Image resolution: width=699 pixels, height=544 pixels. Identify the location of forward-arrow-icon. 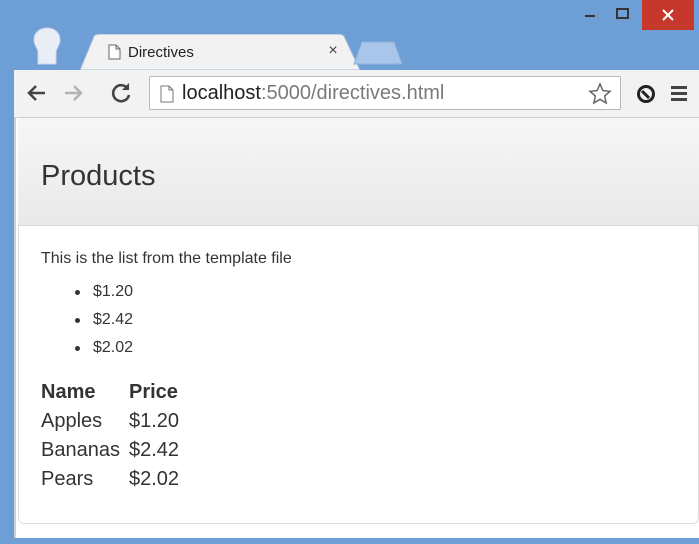
(73, 93).